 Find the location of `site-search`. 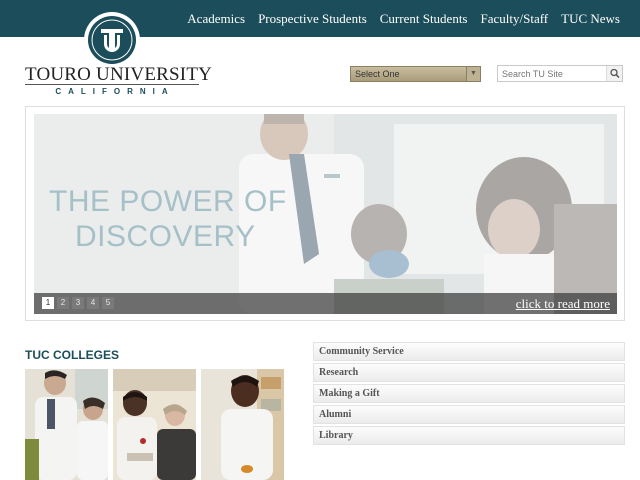

site-search is located at coordinates (560, 73).